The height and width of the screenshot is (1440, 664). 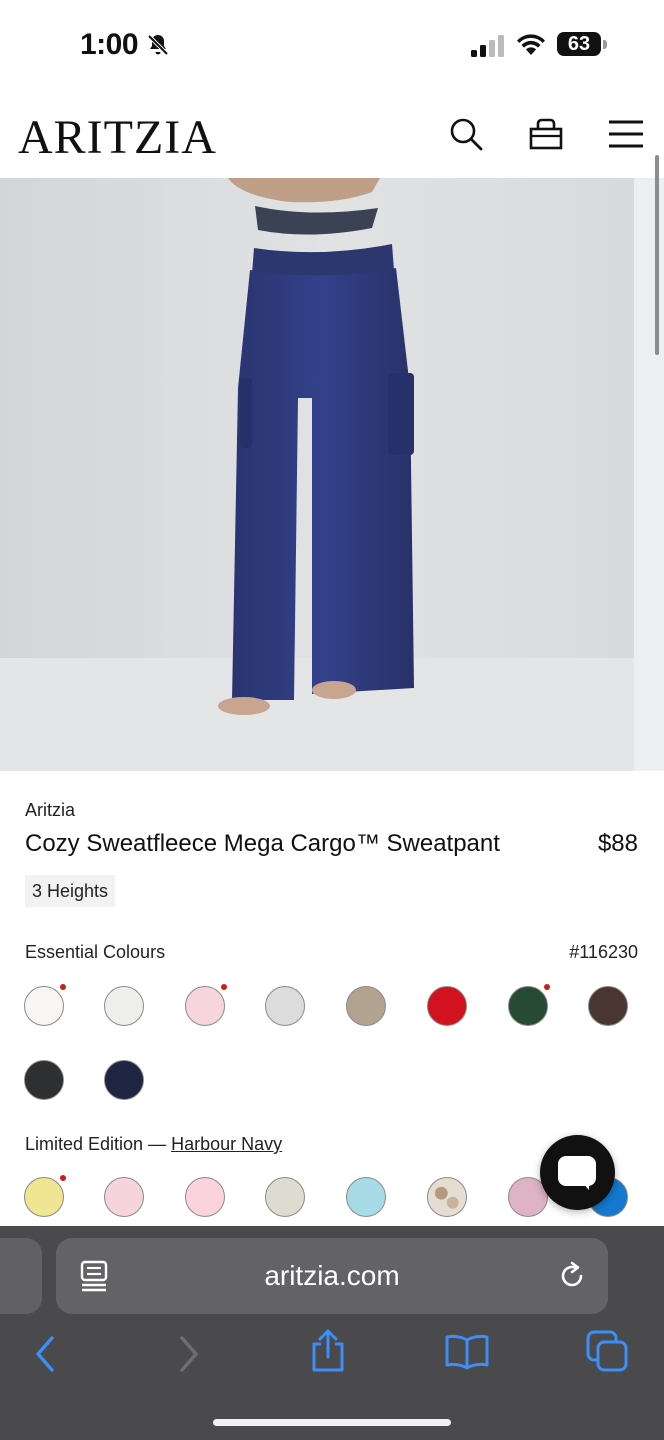 I want to click on address-bar: aritzia.com, so click(x=332, y=1276).